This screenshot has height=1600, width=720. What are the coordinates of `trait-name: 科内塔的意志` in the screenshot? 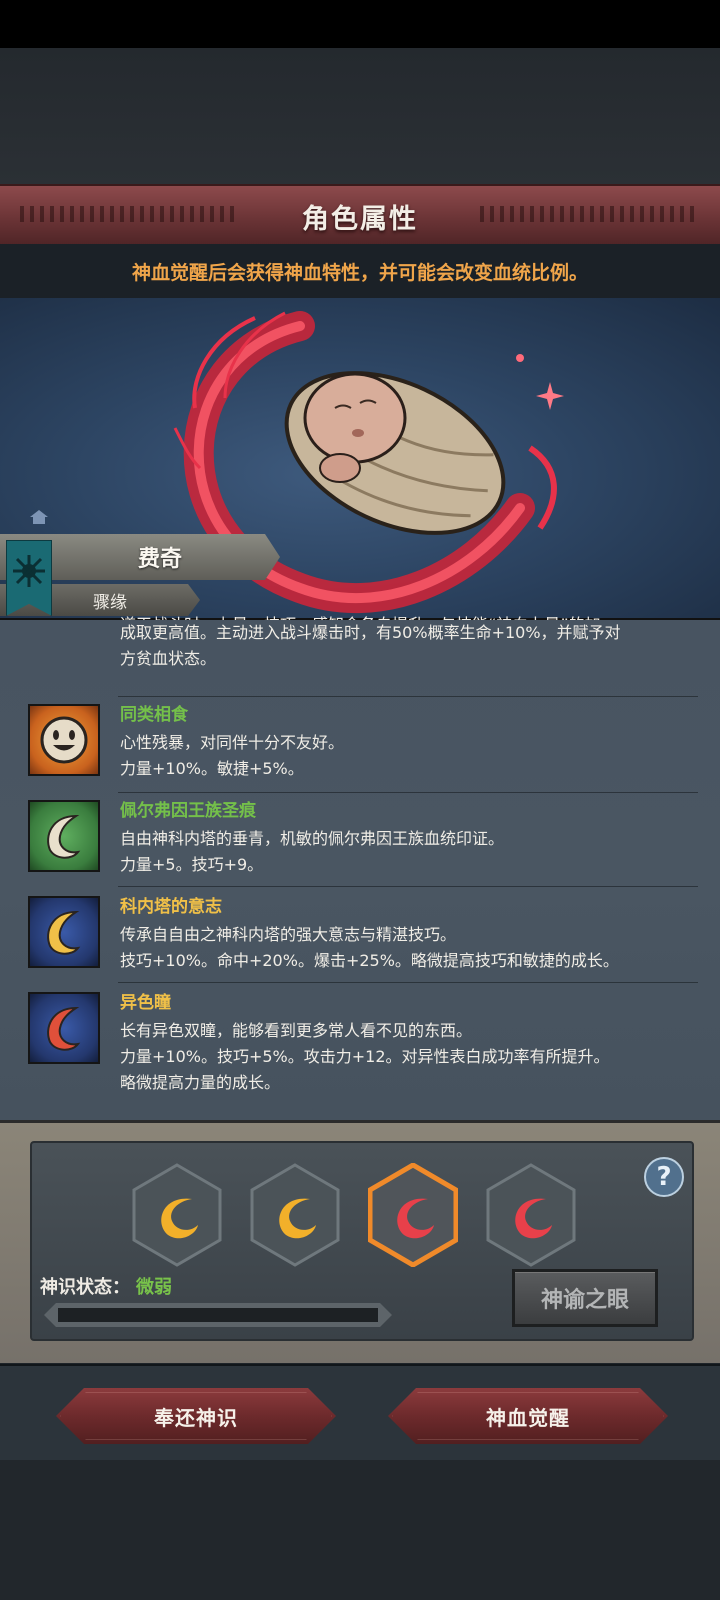 It's located at (171, 907).